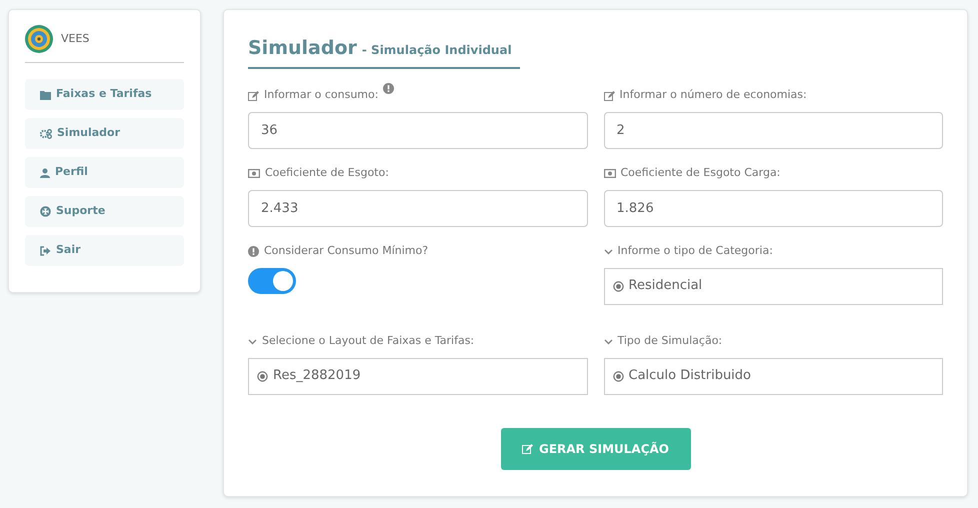  What do you see at coordinates (39, 39) in the screenshot?
I see `logo-icon` at bounding box center [39, 39].